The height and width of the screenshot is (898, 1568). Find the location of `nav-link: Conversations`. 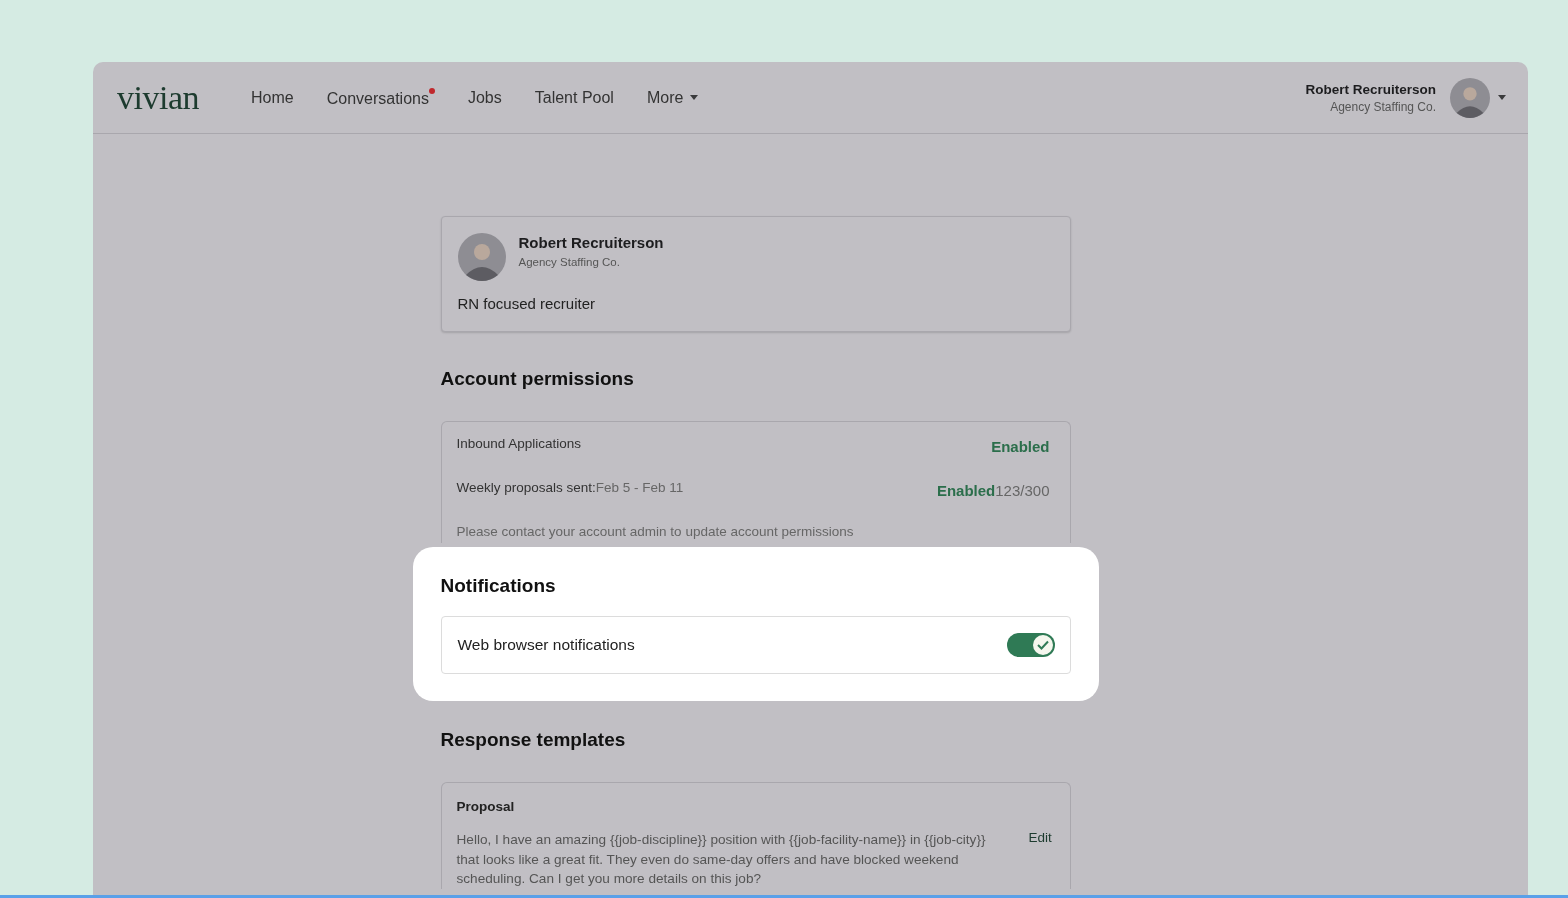

nav-link: Conversations is located at coordinates (380, 97).